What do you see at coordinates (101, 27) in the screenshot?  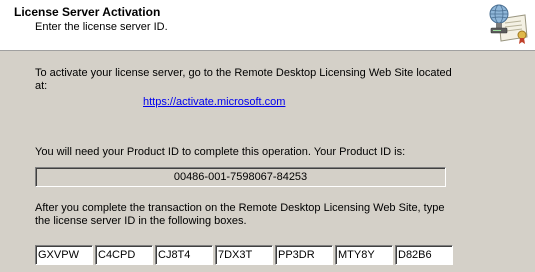 I see `page-subtitle: Enter the license server ID.` at bounding box center [101, 27].